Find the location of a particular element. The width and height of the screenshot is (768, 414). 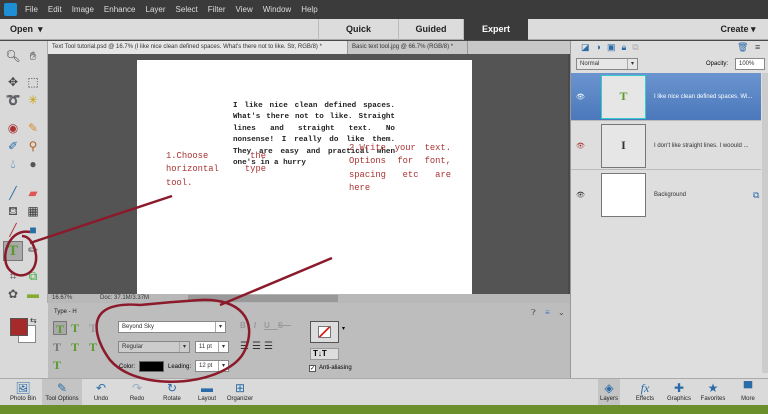

graphics-button: ✚ Graphics is located at coordinates (679, 392).